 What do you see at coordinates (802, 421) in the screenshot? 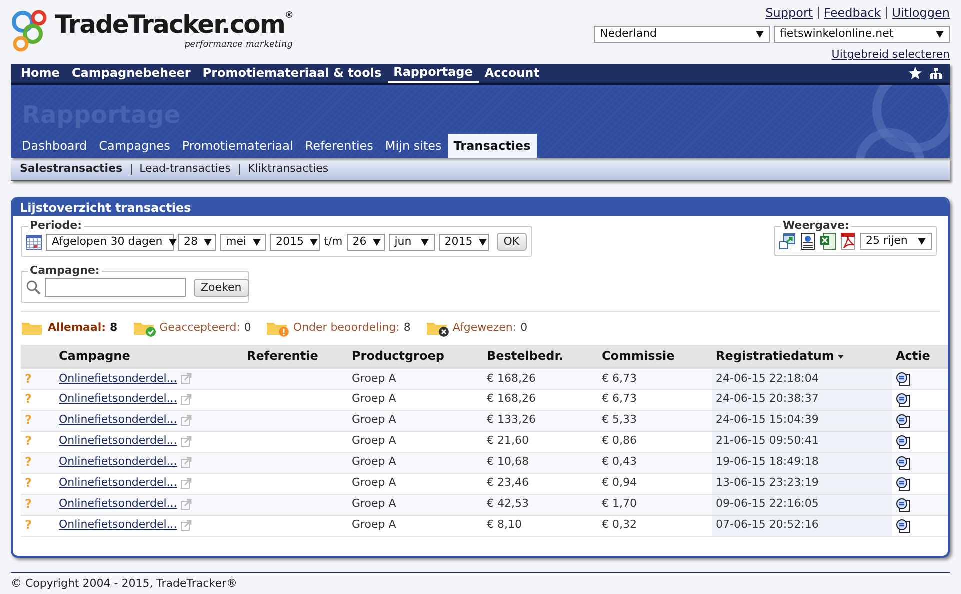
I see `table-cell: 24-06-15 15:04:39` at bounding box center [802, 421].